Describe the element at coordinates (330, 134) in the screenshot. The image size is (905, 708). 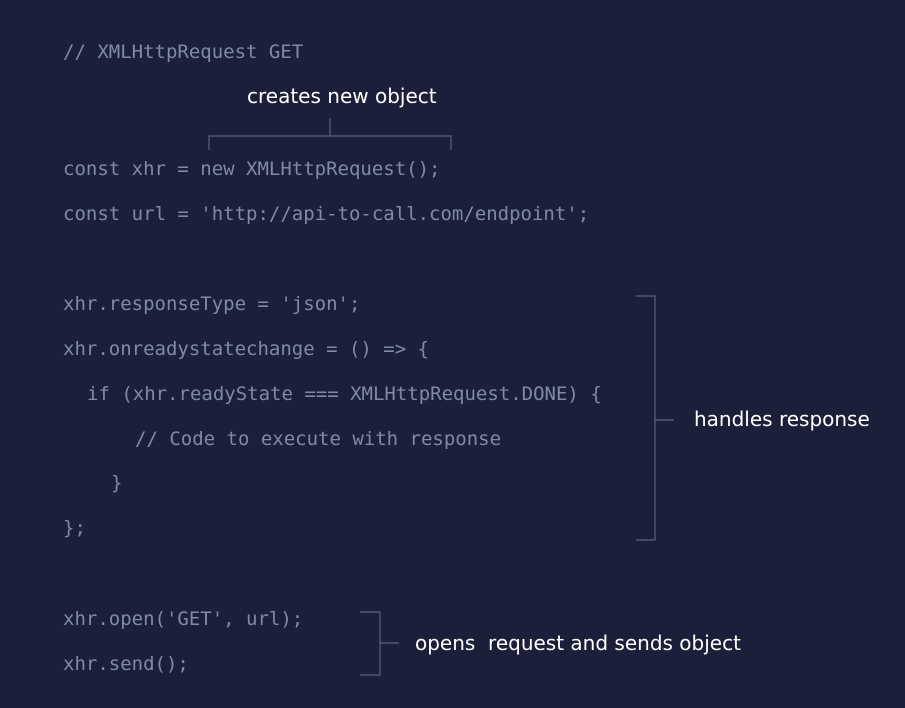
I see `bracket-creates-new-object` at that location.